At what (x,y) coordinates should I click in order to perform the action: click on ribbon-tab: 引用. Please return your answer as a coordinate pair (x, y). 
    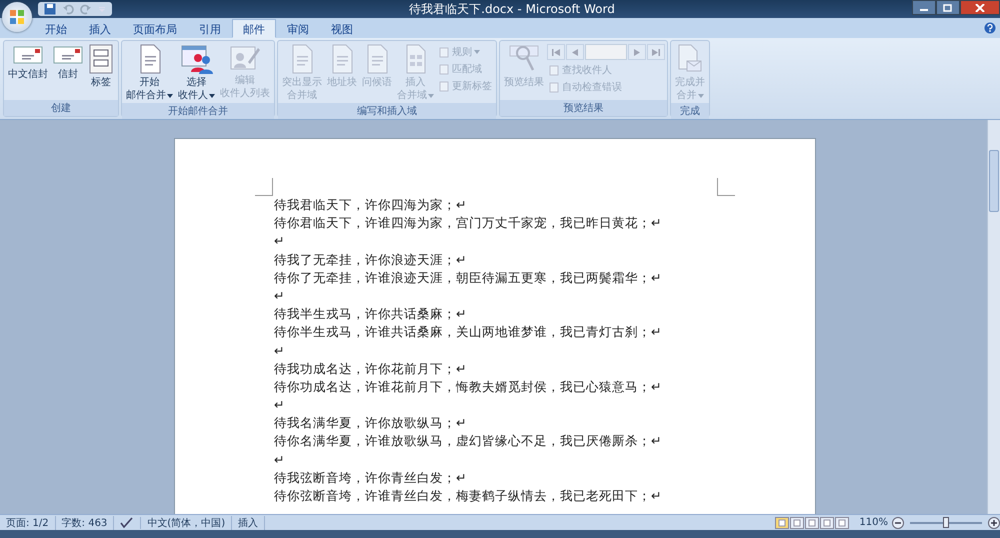
    Looking at the image, I should click on (210, 28).